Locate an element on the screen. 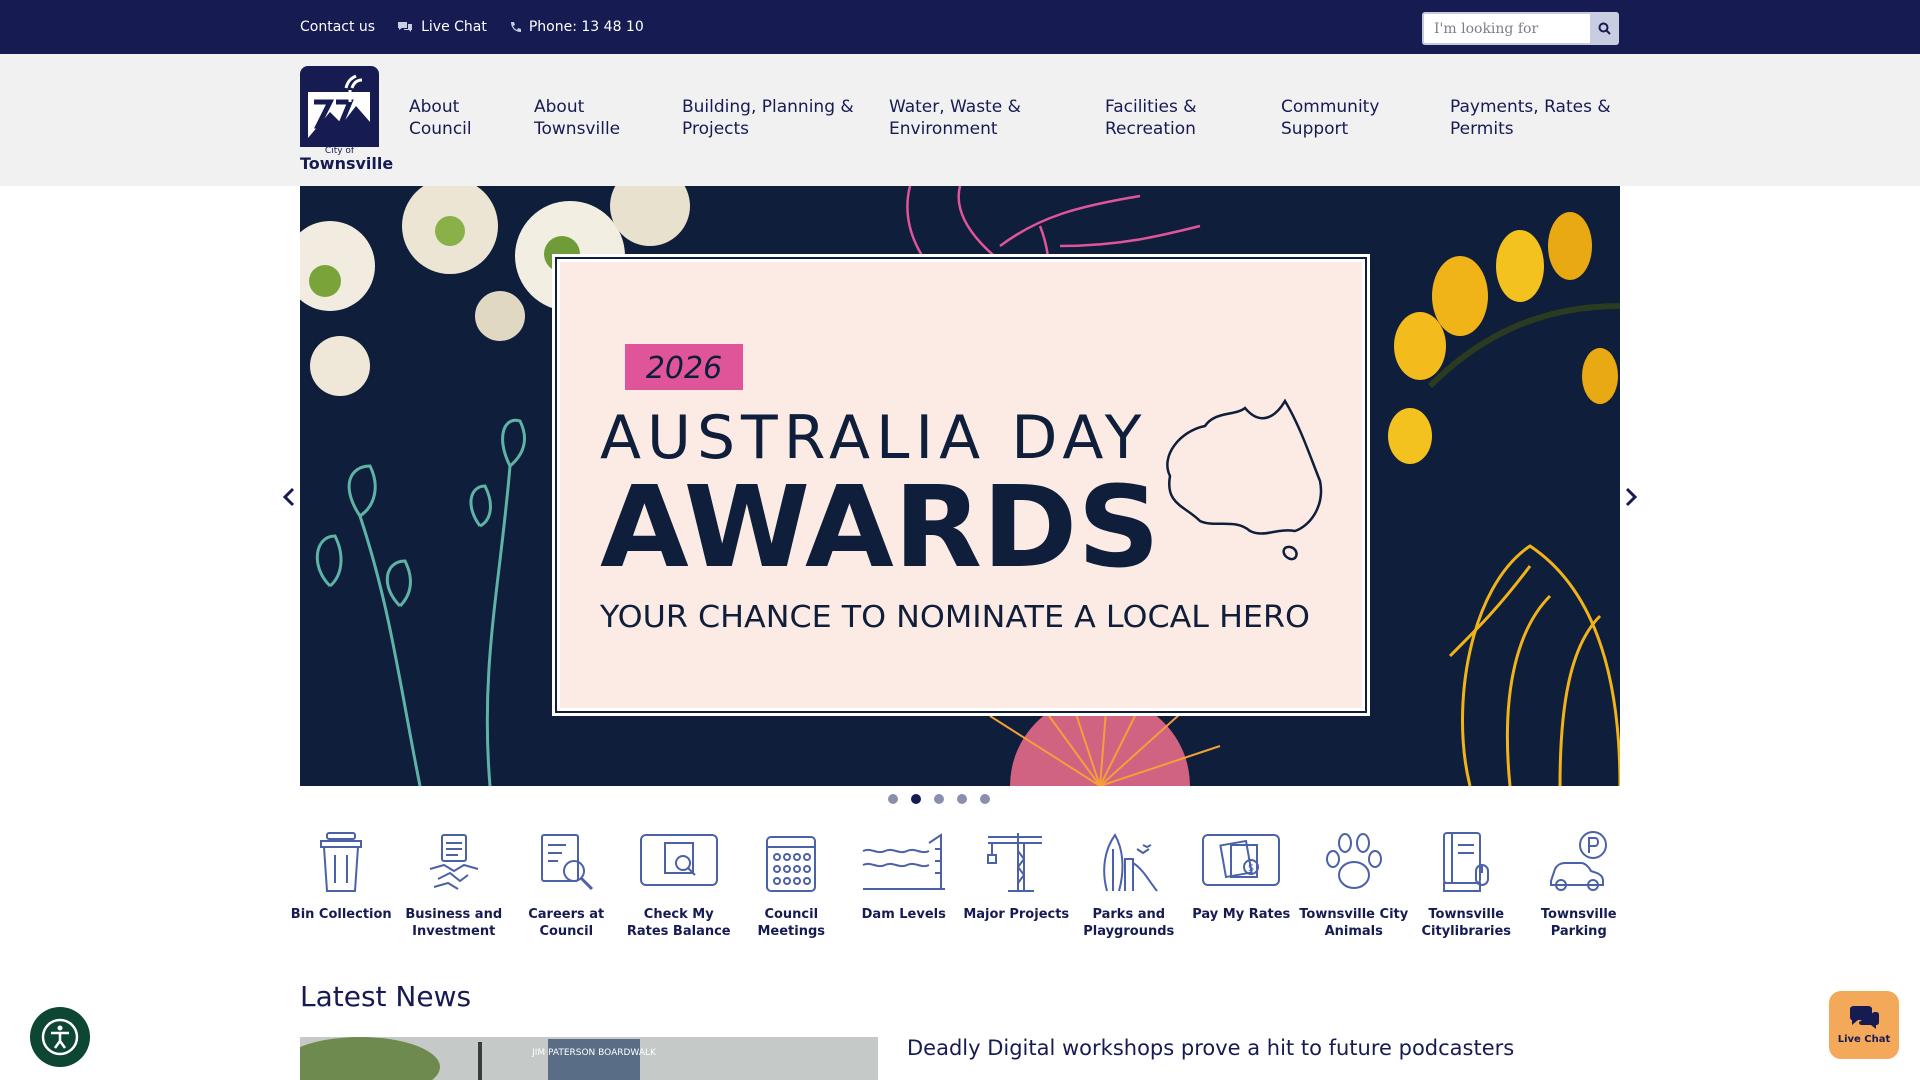 Image resolution: width=1920 pixels, height=1080 pixels. quick-link-city-animals: Townsville City Animals is located at coordinates (1354, 883).